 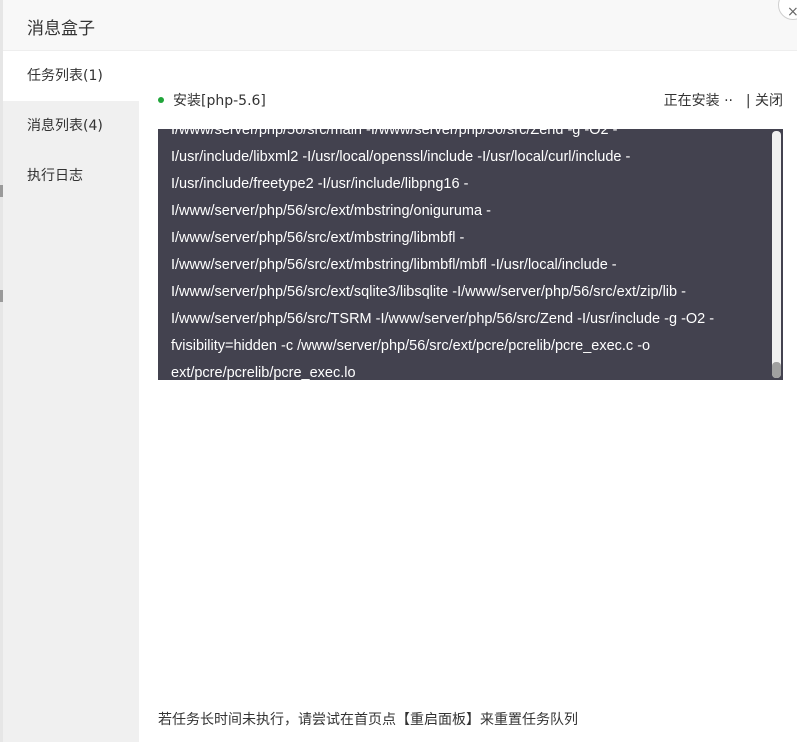 What do you see at coordinates (776, 254) in the screenshot?
I see `console-scrollbar` at bounding box center [776, 254].